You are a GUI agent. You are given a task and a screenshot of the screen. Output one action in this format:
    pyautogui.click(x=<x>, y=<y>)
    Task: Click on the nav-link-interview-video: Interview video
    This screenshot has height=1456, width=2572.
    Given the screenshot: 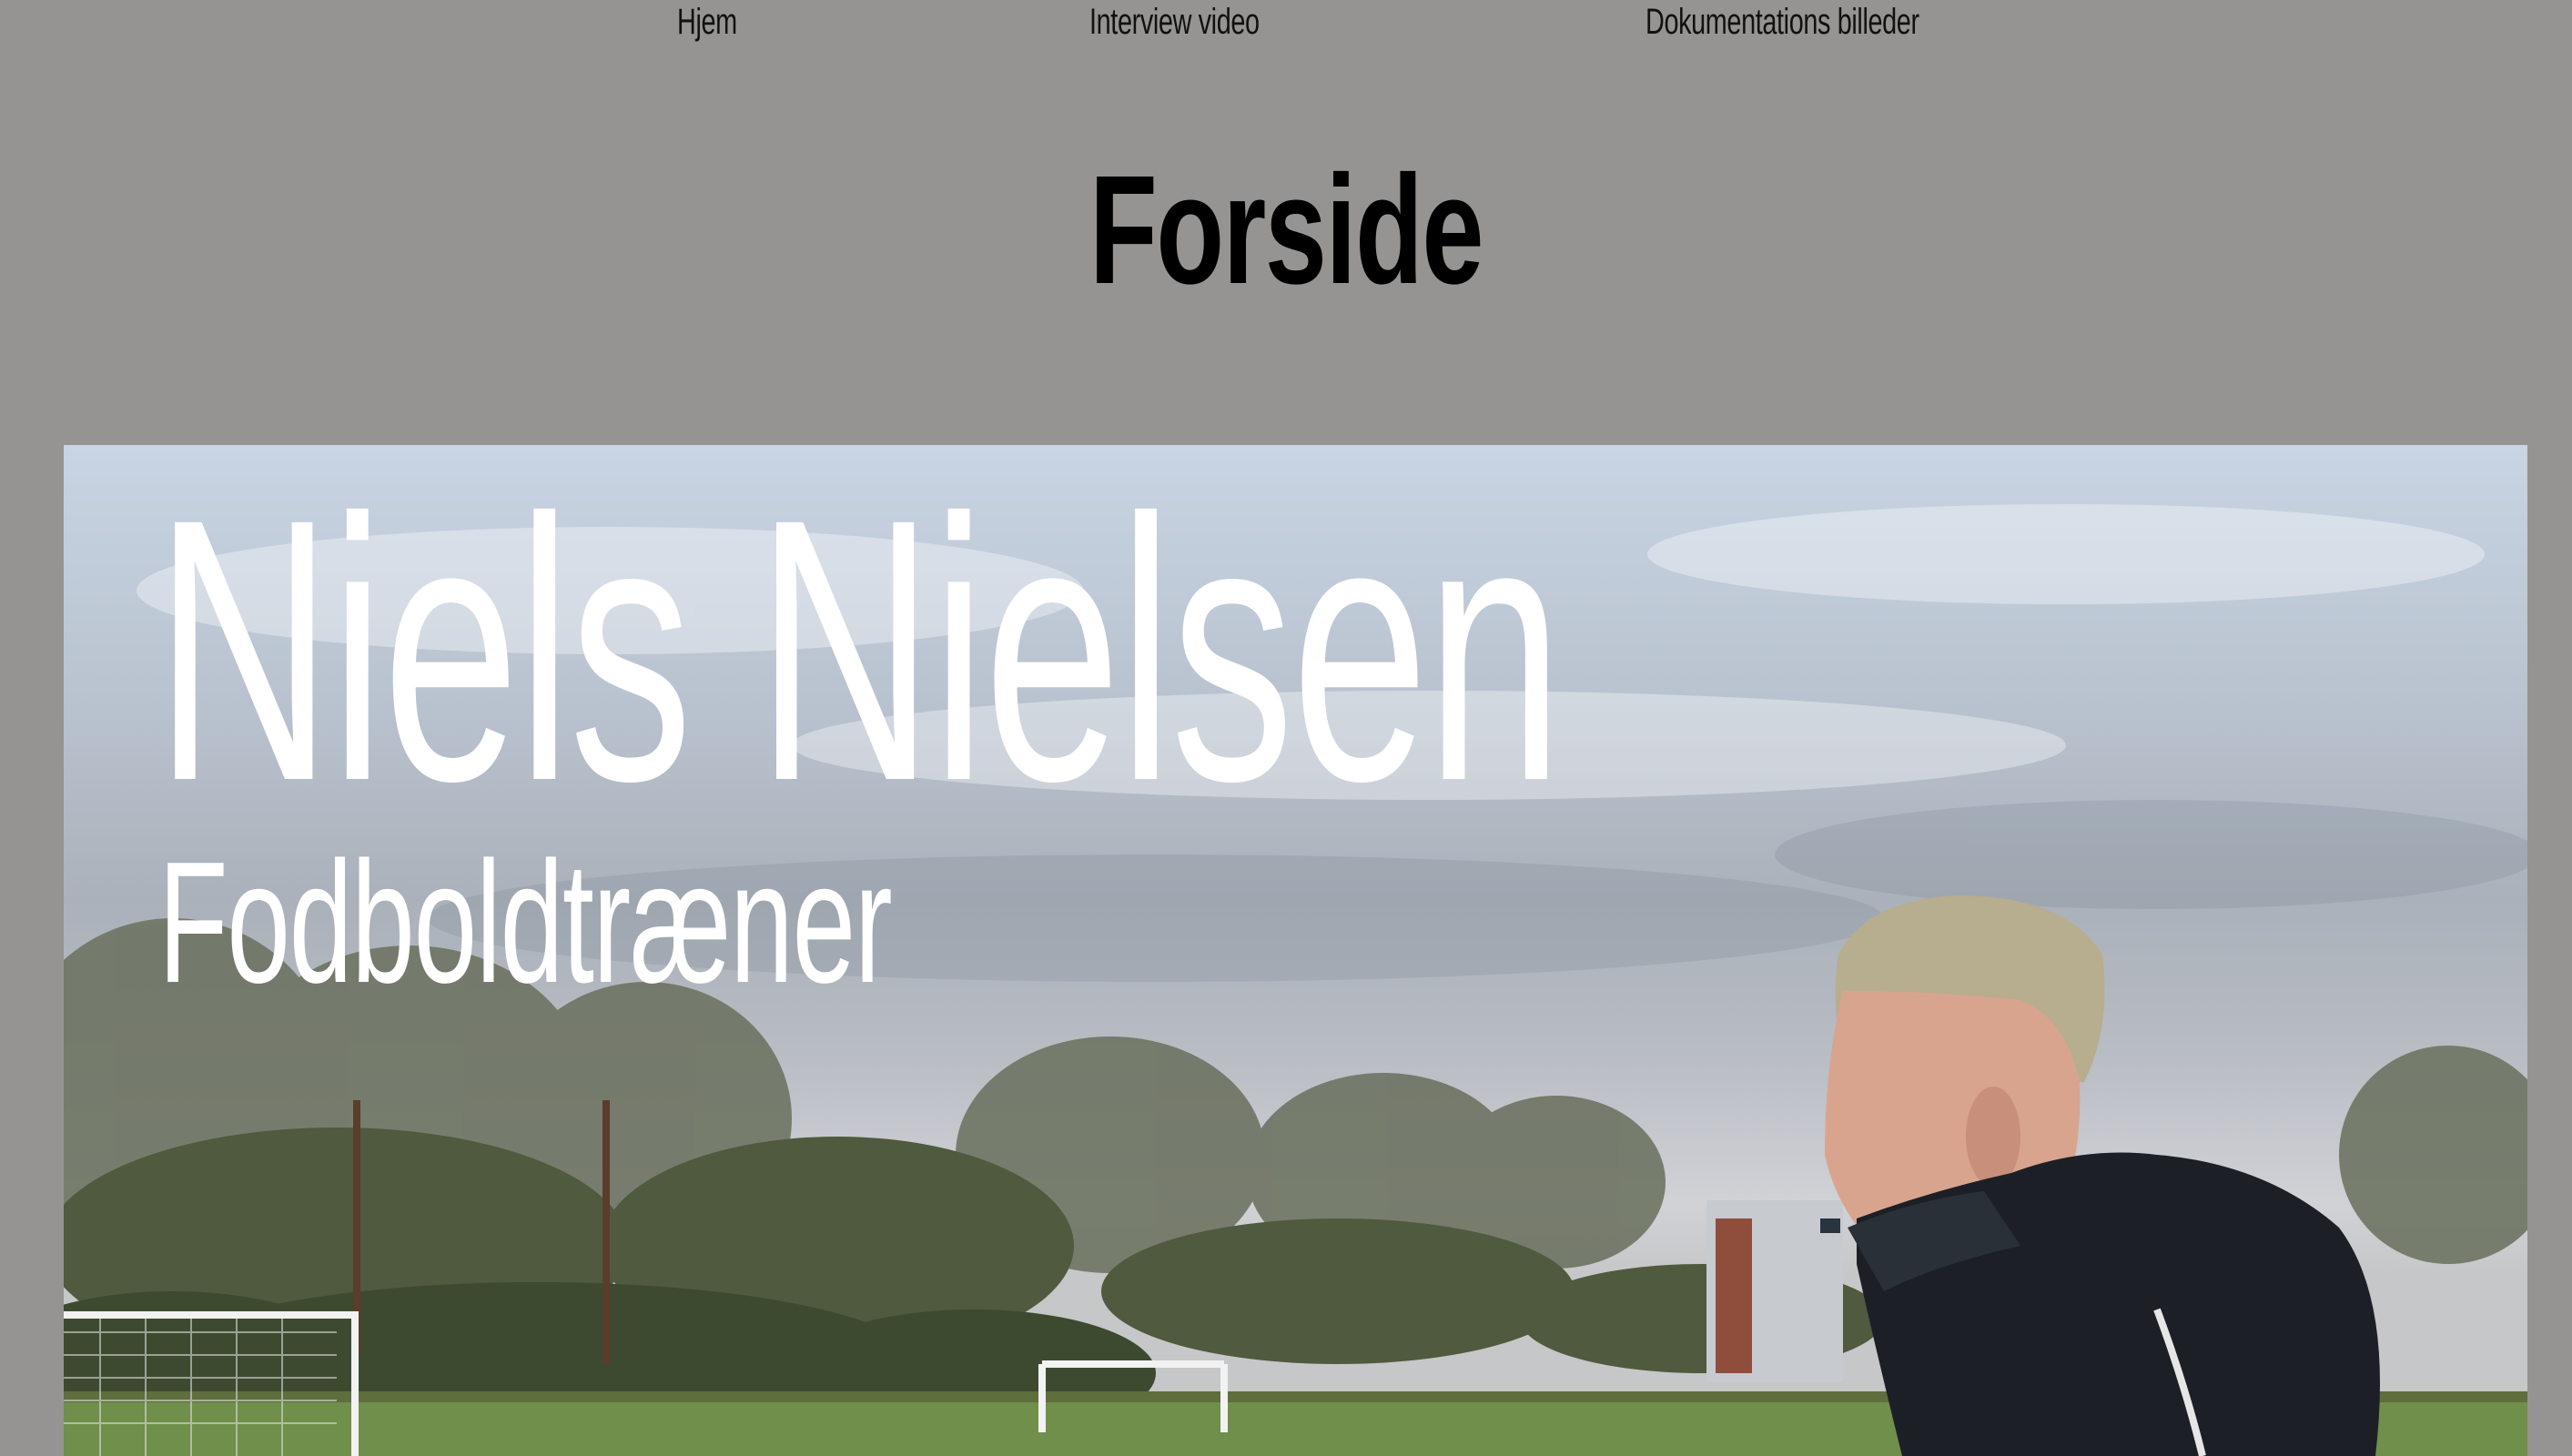 What is the action you would take?
    pyautogui.click(x=1174, y=22)
    